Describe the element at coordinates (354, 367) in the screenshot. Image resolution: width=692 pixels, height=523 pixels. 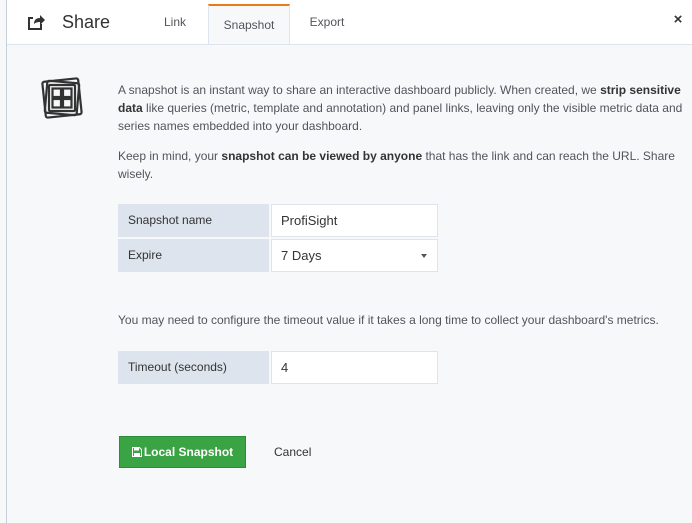
I see `timeout-input` at that location.